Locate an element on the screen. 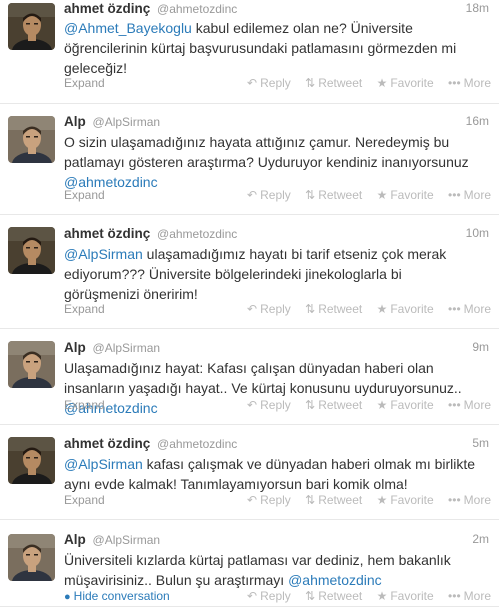  mention-link: @Ahmet_Bayekoglu is located at coordinates (128, 28).